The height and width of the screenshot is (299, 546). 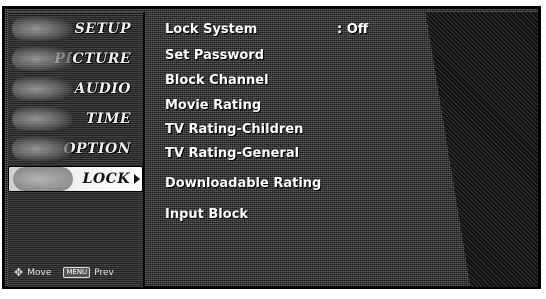 What do you see at coordinates (42, 29) in the screenshot?
I see `setup-icon` at bounding box center [42, 29].